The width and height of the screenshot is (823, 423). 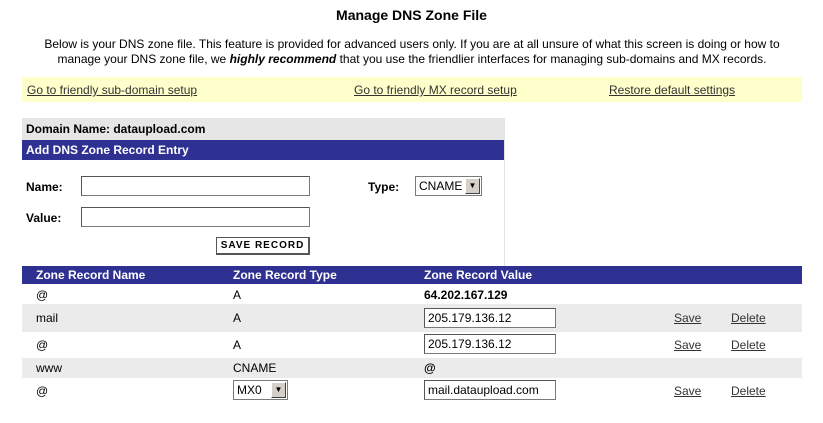 I want to click on save-record-button: SAVE RECORD, so click(x=263, y=246).